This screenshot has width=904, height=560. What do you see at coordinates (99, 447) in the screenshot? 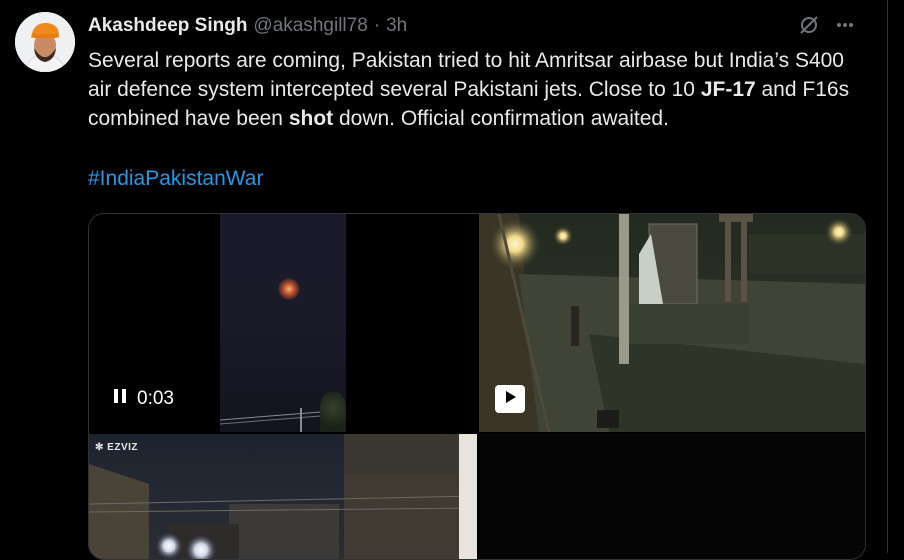
I see `ezviz-logo-icon: ✻` at bounding box center [99, 447].